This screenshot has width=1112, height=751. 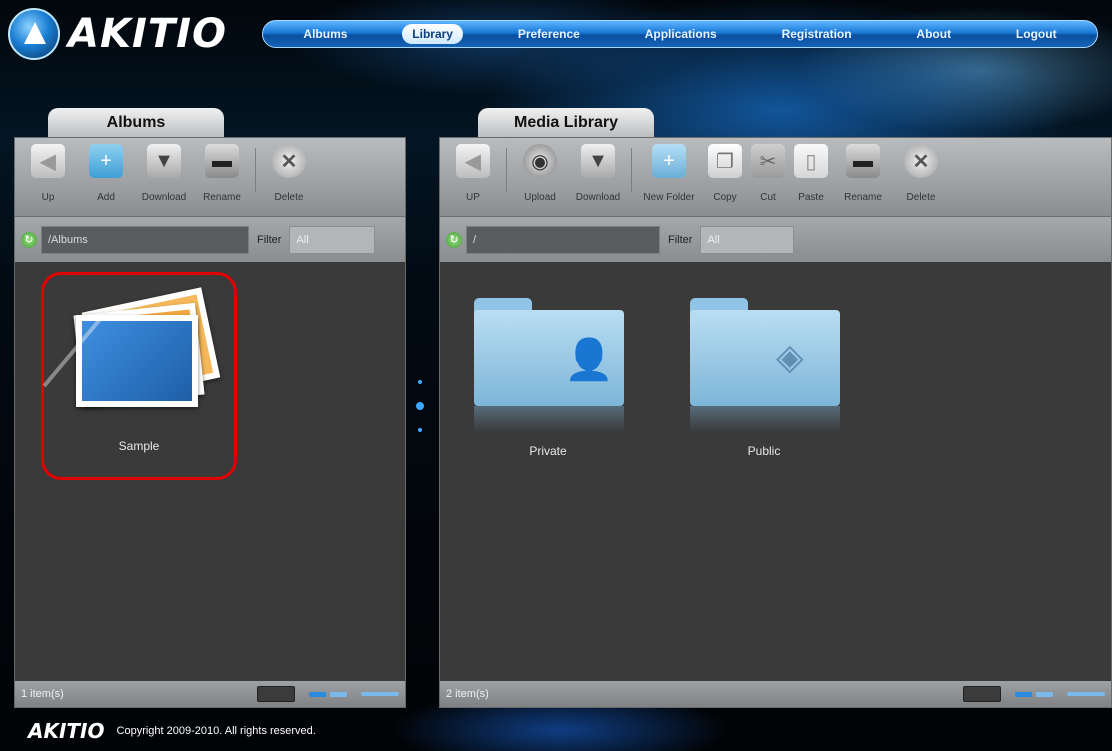 I want to click on library-rename-button: ▬ Rename, so click(x=863, y=173).